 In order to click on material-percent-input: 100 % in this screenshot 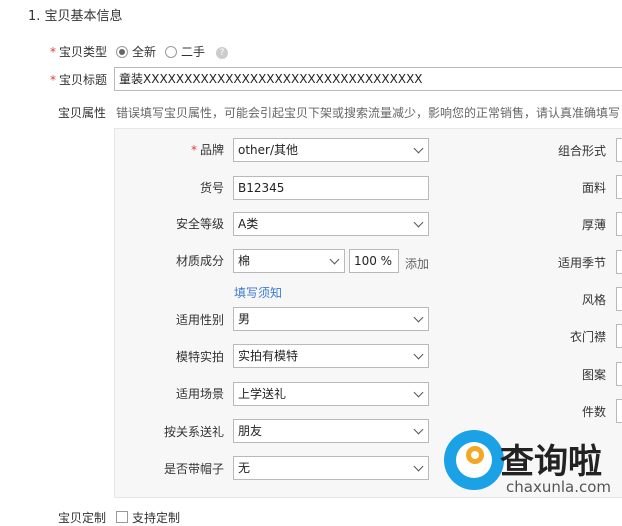, I will do `click(374, 261)`.